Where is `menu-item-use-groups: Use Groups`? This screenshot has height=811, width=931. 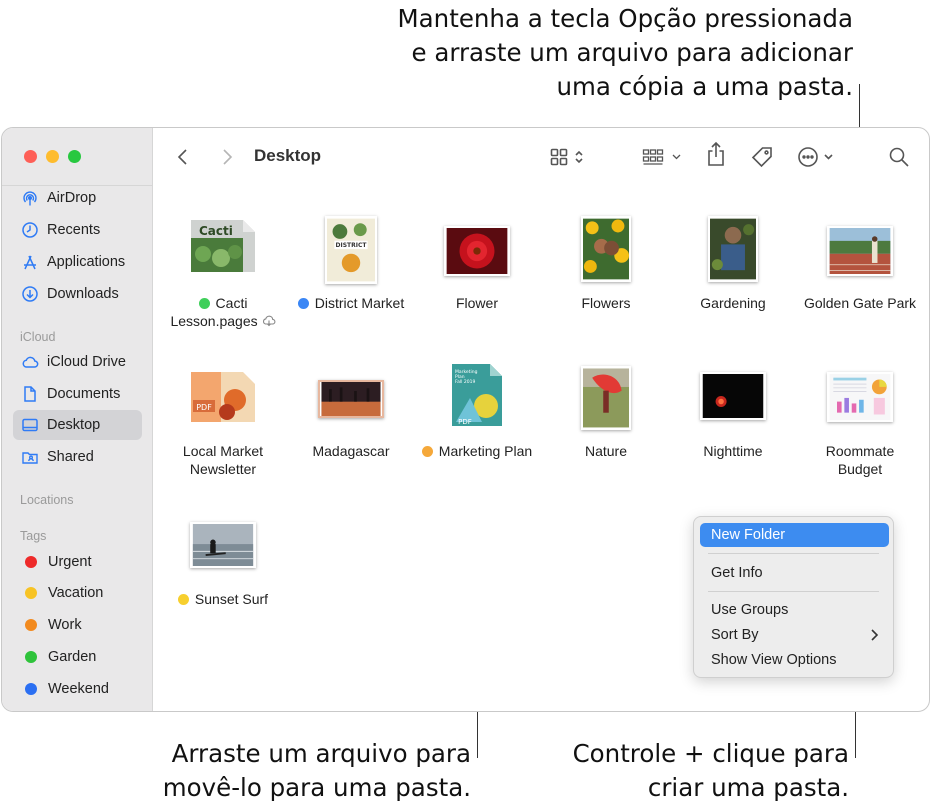 menu-item-use-groups: Use Groups is located at coordinates (794, 610).